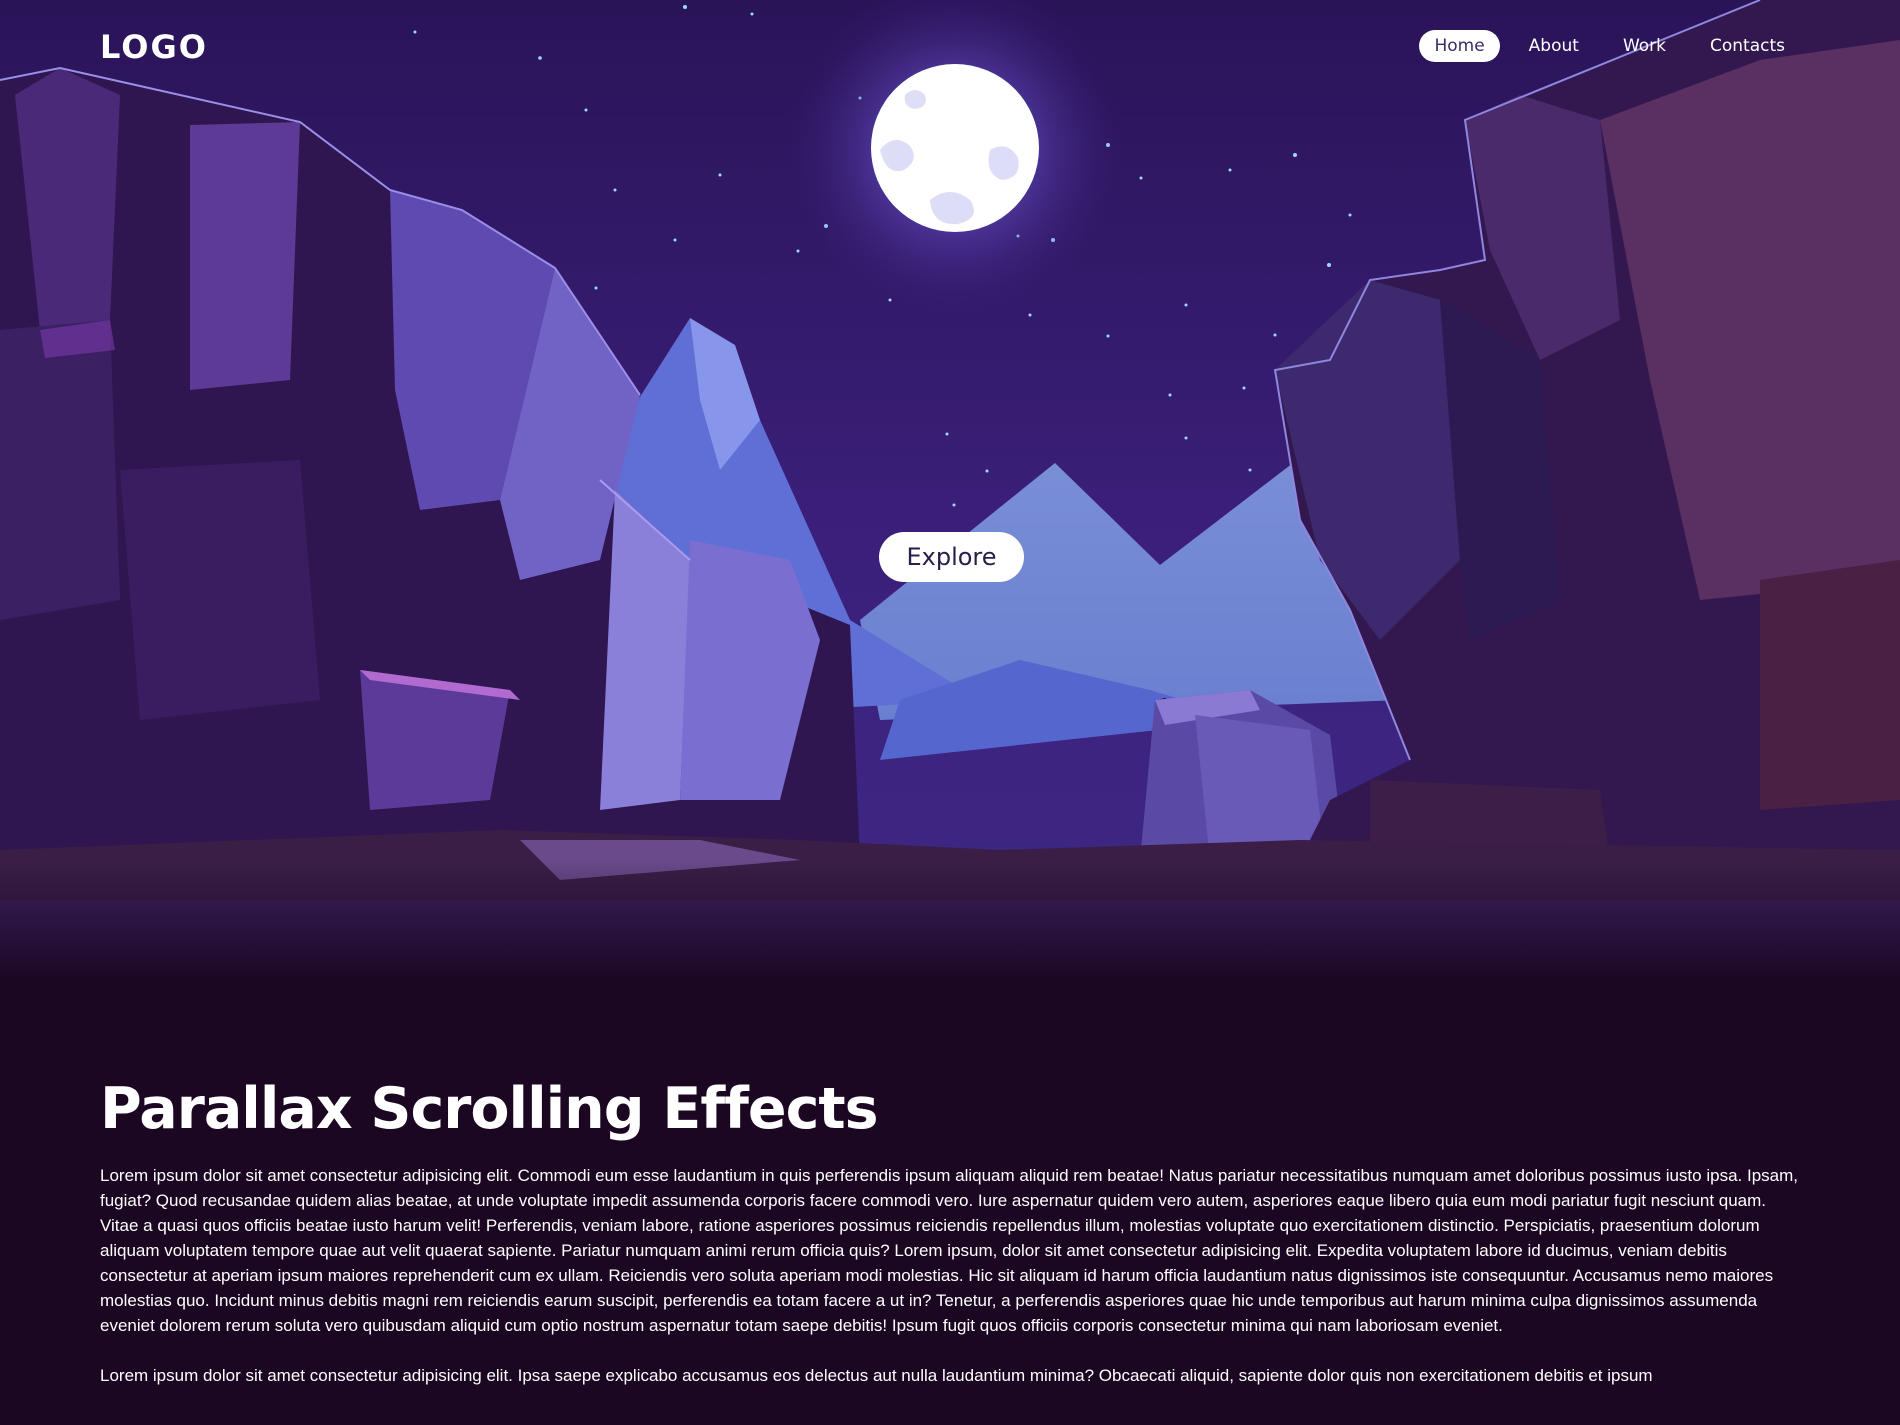 This screenshot has width=1900, height=1425. What do you see at coordinates (951, 557) in the screenshot?
I see `explore-button: Explore` at bounding box center [951, 557].